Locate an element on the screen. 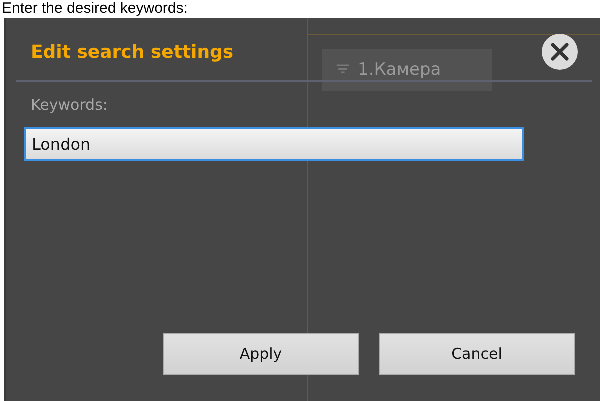 Image resolution: width=600 pixels, height=401 pixels. apply-button: Apply is located at coordinates (261, 354).